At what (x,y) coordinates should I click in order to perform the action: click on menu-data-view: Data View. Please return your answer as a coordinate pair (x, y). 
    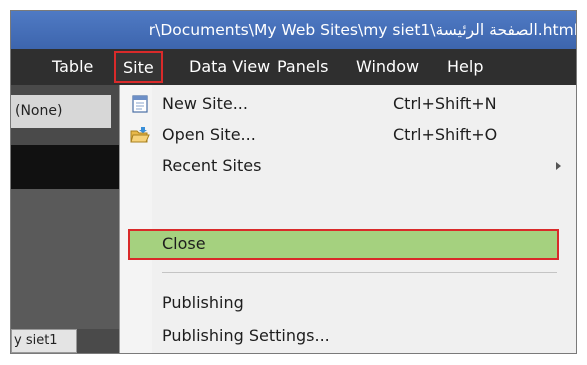
    Looking at the image, I should click on (229, 67).